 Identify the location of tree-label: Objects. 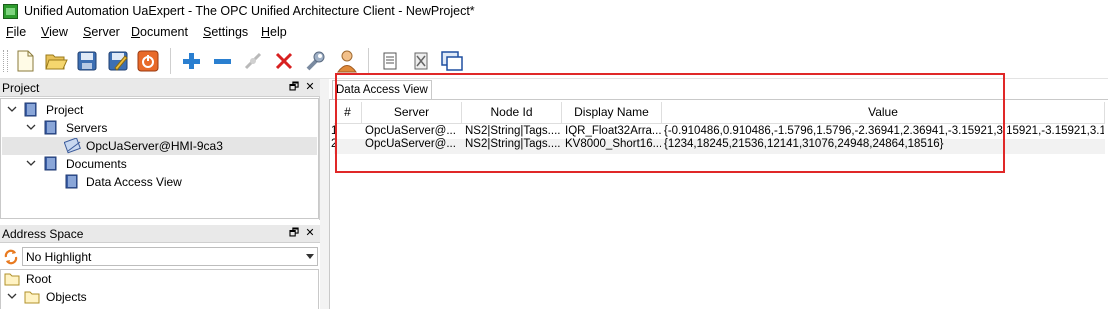
(66, 297).